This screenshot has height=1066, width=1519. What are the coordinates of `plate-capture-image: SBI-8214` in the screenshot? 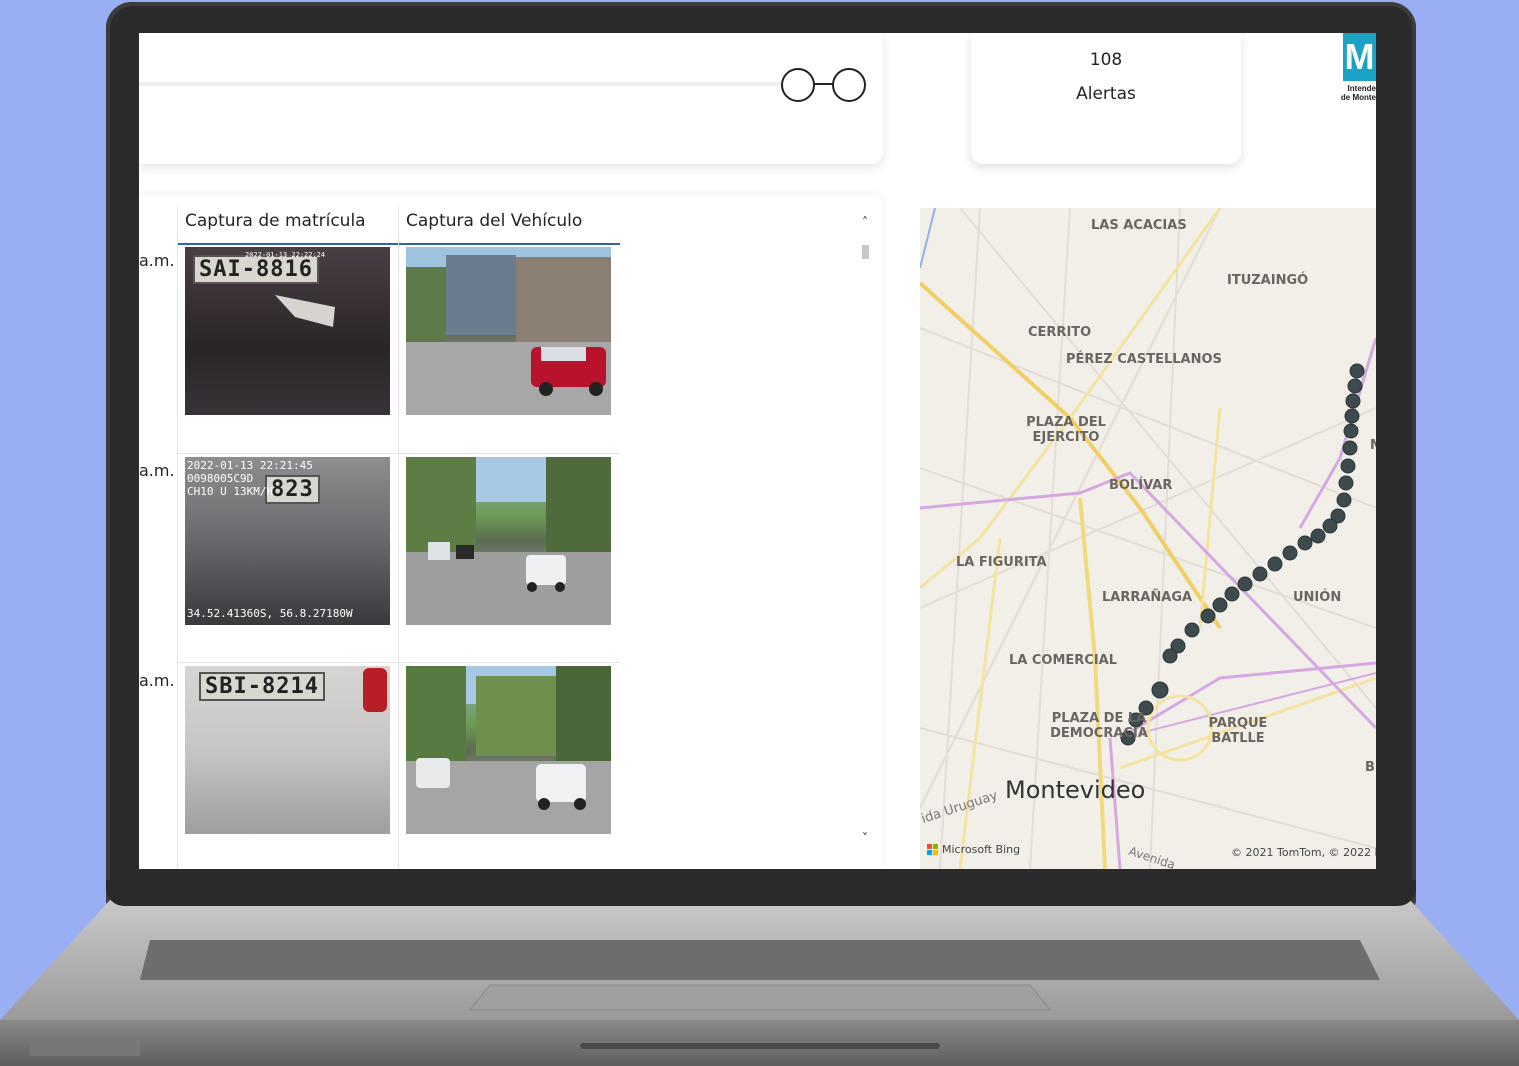 It's located at (287, 750).